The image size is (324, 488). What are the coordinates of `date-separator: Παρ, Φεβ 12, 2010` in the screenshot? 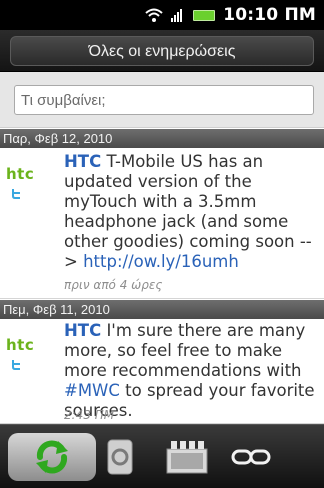 It's located at (162, 138).